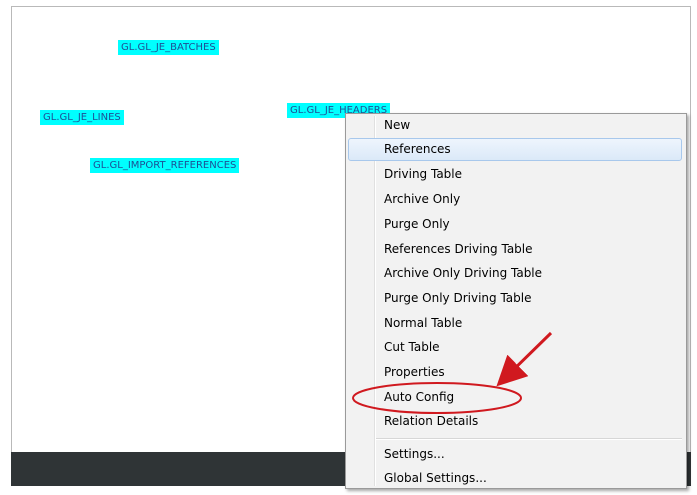 The height and width of the screenshot is (495, 697). What do you see at coordinates (524, 359) in the screenshot?
I see `arrow-icon` at bounding box center [524, 359].